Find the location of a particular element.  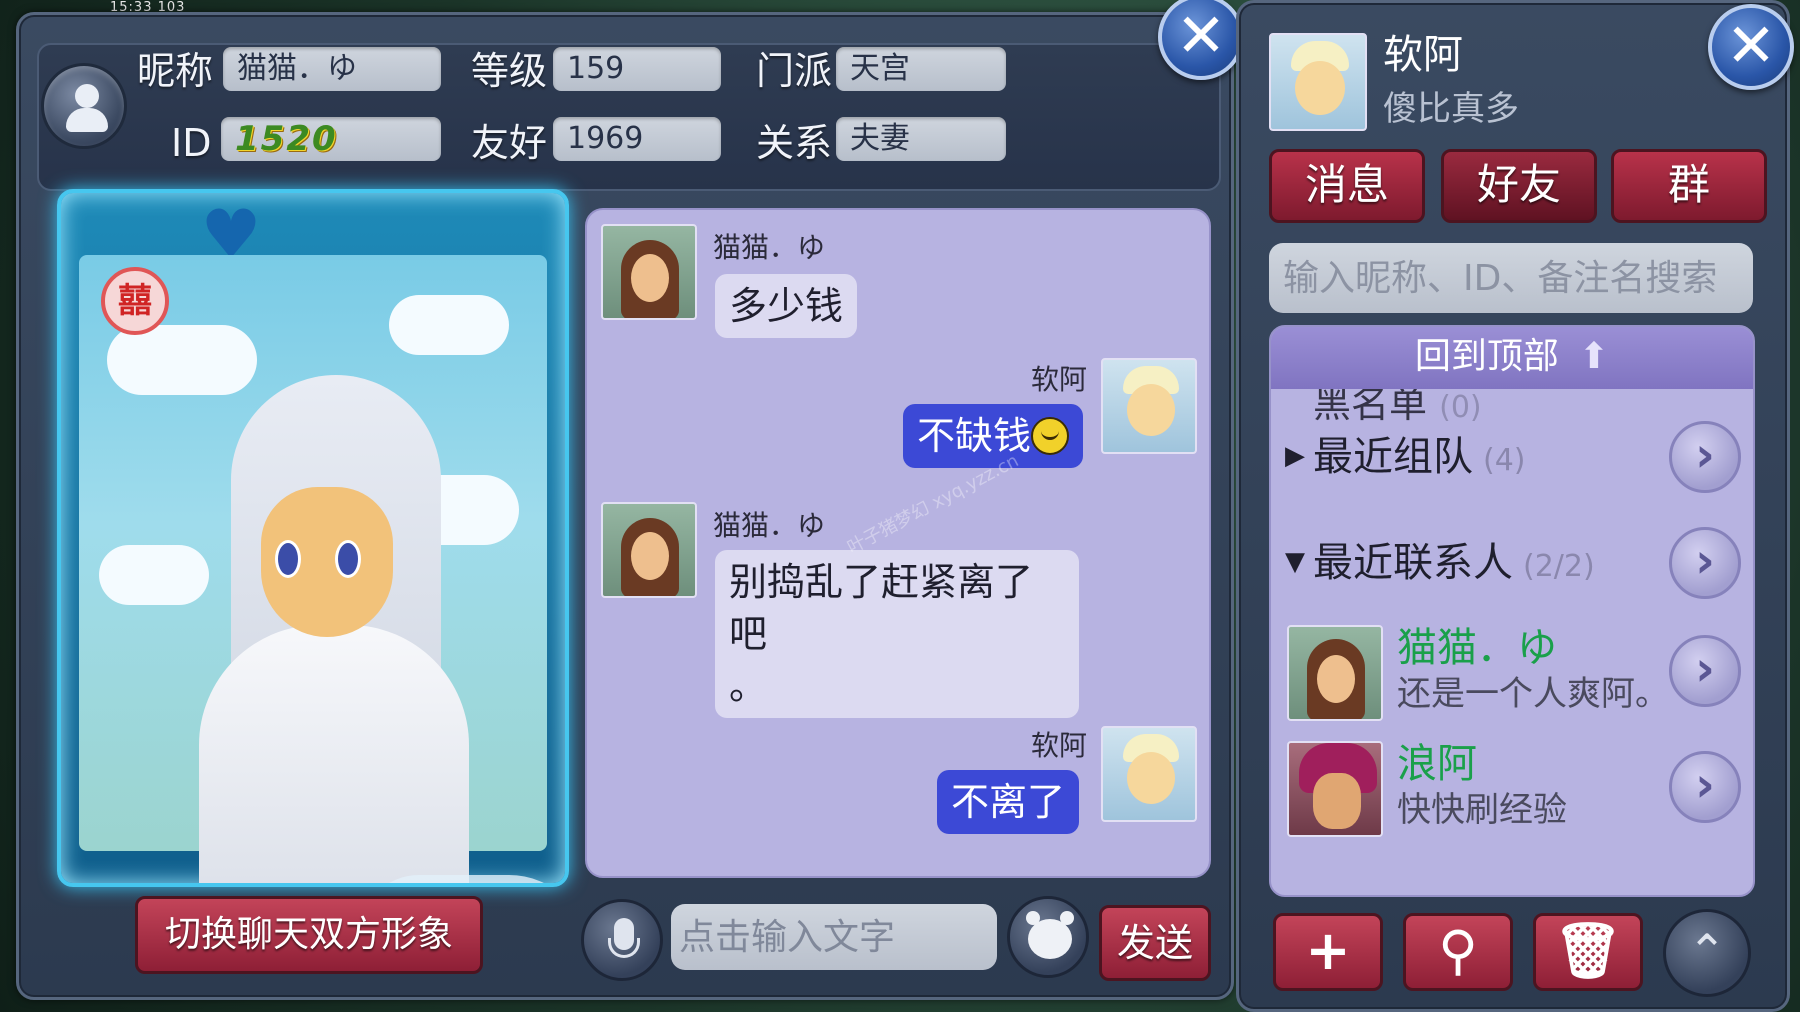

collapsed-triangle-icon: ▶ is located at coordinates (1295, 456).